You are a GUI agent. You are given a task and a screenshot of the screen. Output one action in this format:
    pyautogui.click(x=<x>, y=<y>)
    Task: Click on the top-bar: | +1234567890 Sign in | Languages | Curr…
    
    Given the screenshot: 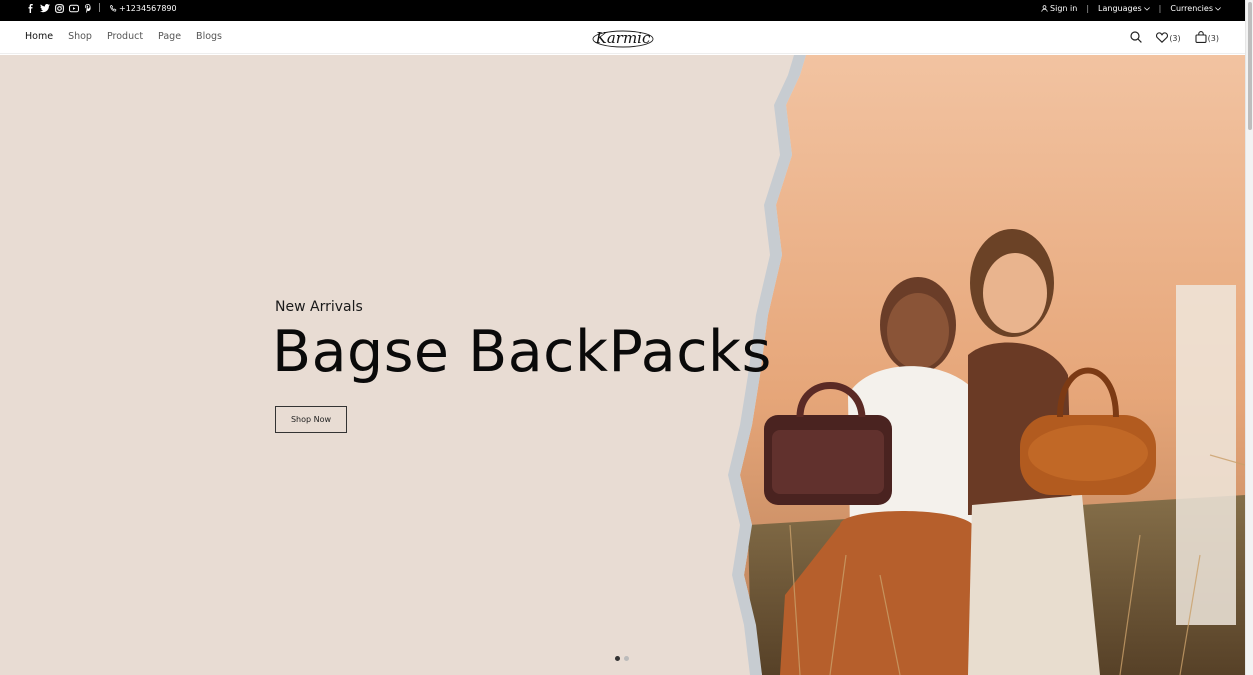 What is the action you would take?
    pyautogui.click(x=622, y=10)
    